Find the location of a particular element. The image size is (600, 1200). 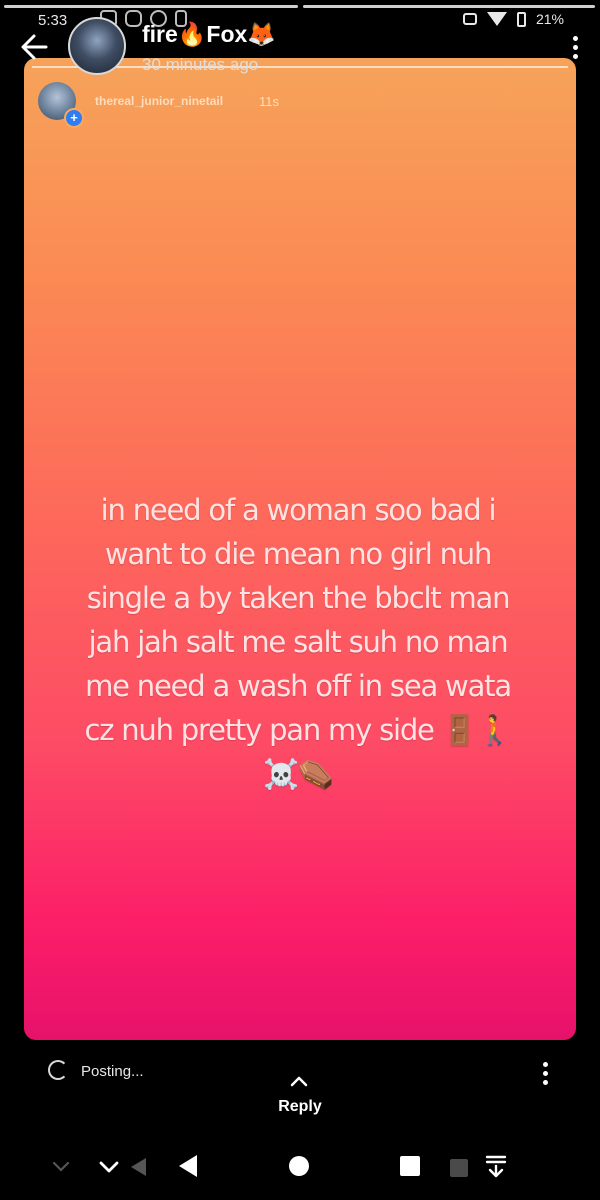

chevron-up-icon is located at coordinates (299, 1081).